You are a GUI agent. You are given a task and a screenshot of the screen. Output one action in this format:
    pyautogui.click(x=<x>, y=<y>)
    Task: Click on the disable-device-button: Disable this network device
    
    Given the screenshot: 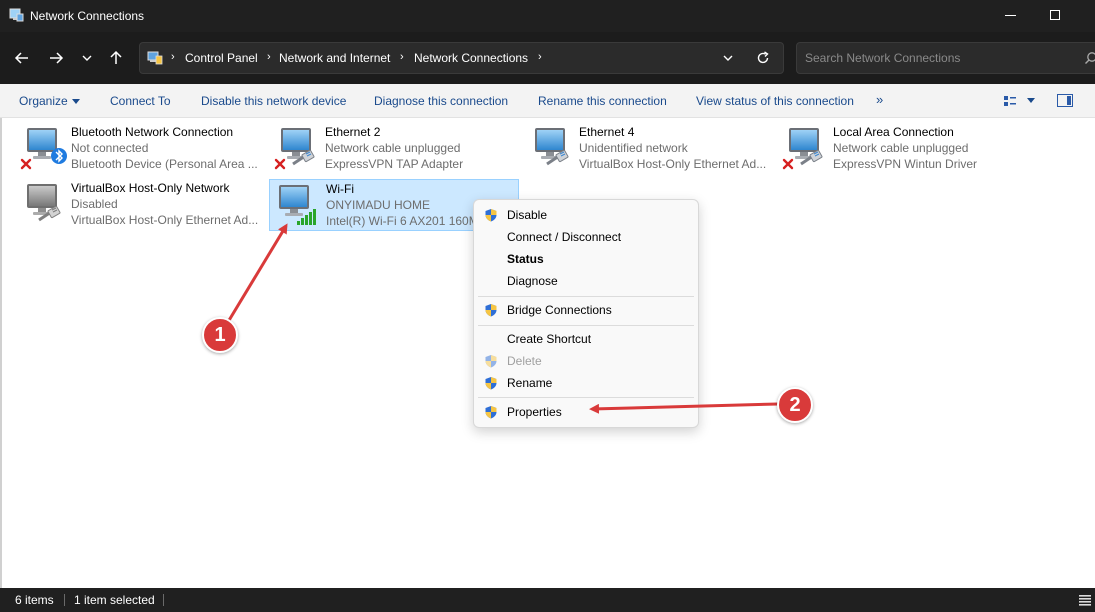 What is the action you would take?
    pyautogui.click(x=273, y=101)
    